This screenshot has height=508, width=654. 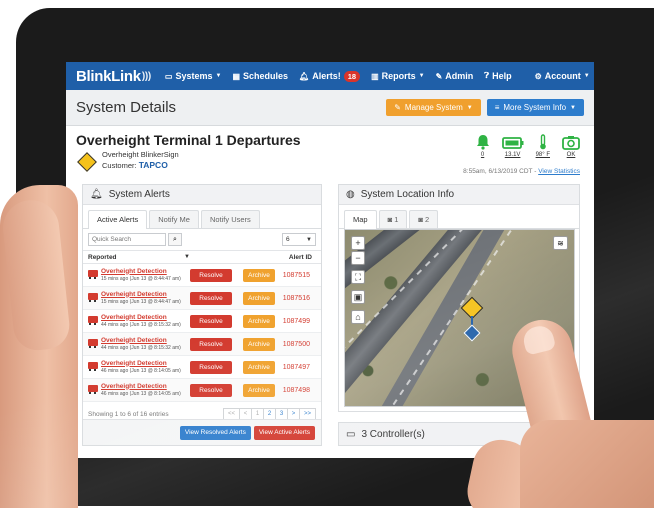 What do you see at coordinates (140, 165) in the screenshot?
I see `customer-line: Customer: TAPCO` at bounding box center [140, 165].